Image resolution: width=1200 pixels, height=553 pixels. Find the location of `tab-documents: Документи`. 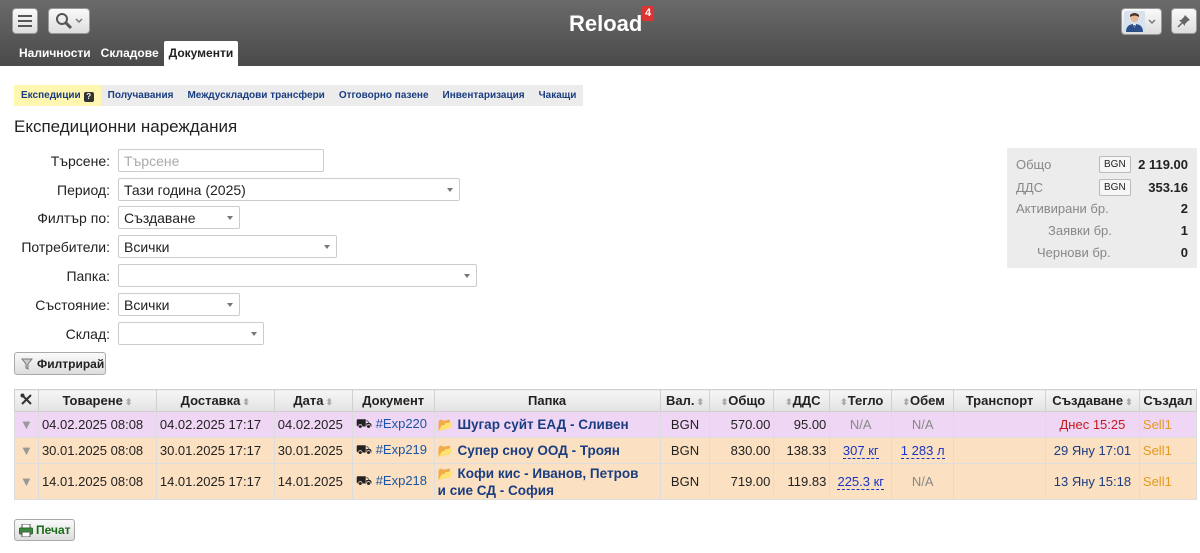

tab-documents: Документи is located at coordinates (201, 53).